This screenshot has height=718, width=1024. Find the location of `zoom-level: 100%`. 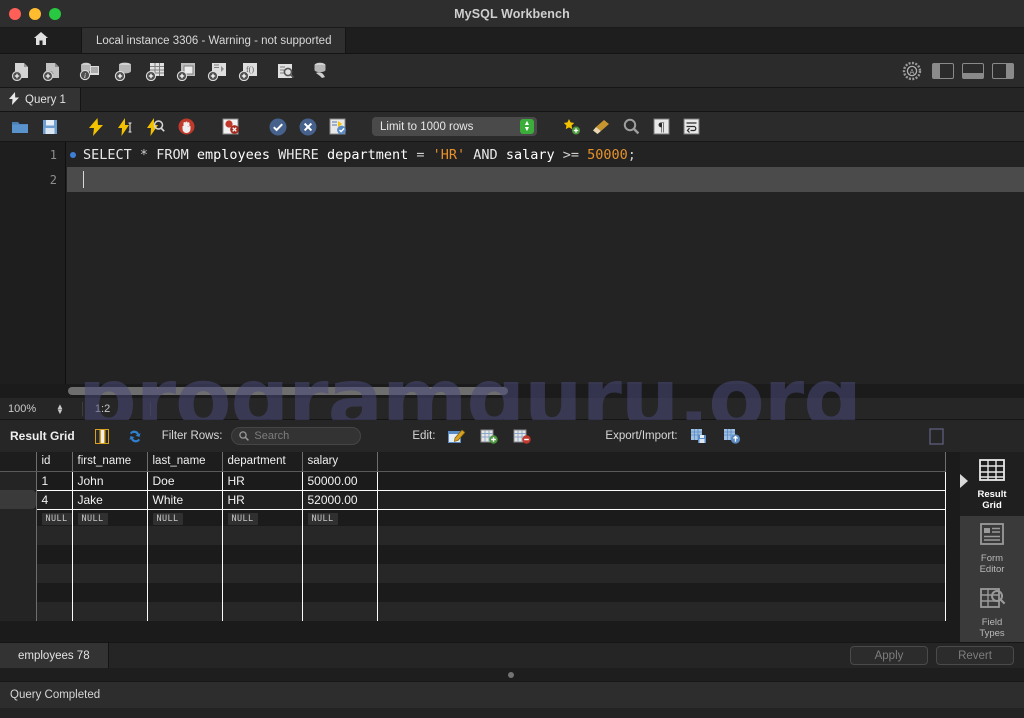

zoom-level: 100% is located at coordinates (28, 409).